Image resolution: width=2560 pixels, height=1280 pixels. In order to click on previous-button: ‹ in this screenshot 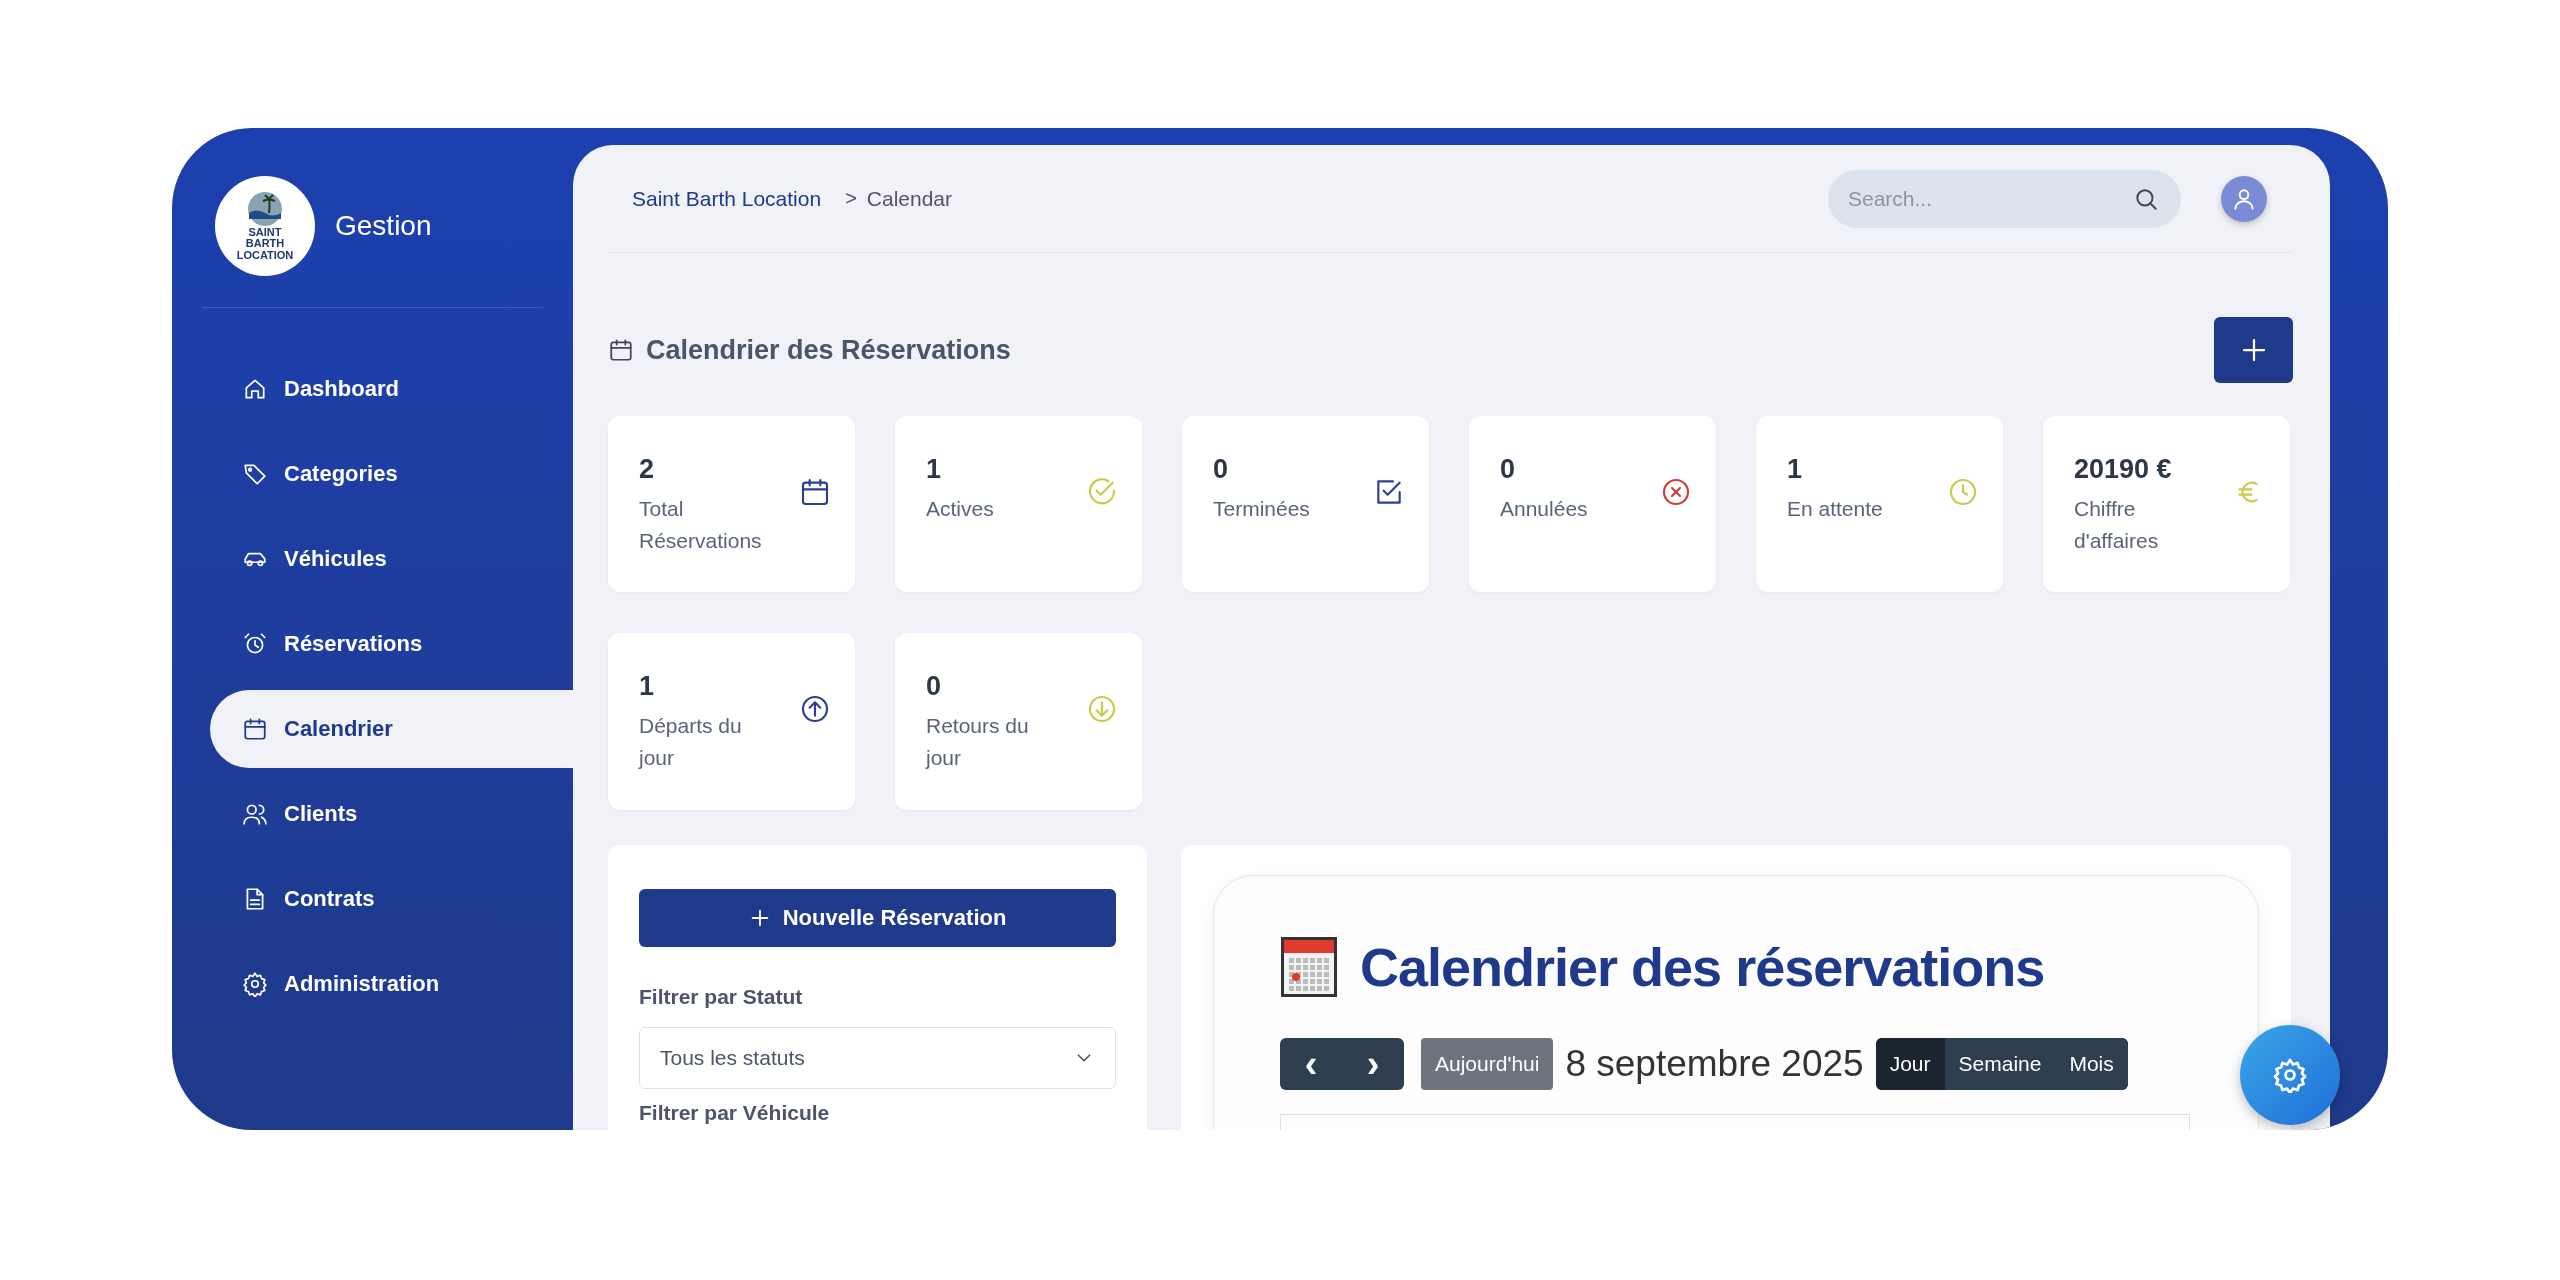, I will do `click(1311, 1064)`.